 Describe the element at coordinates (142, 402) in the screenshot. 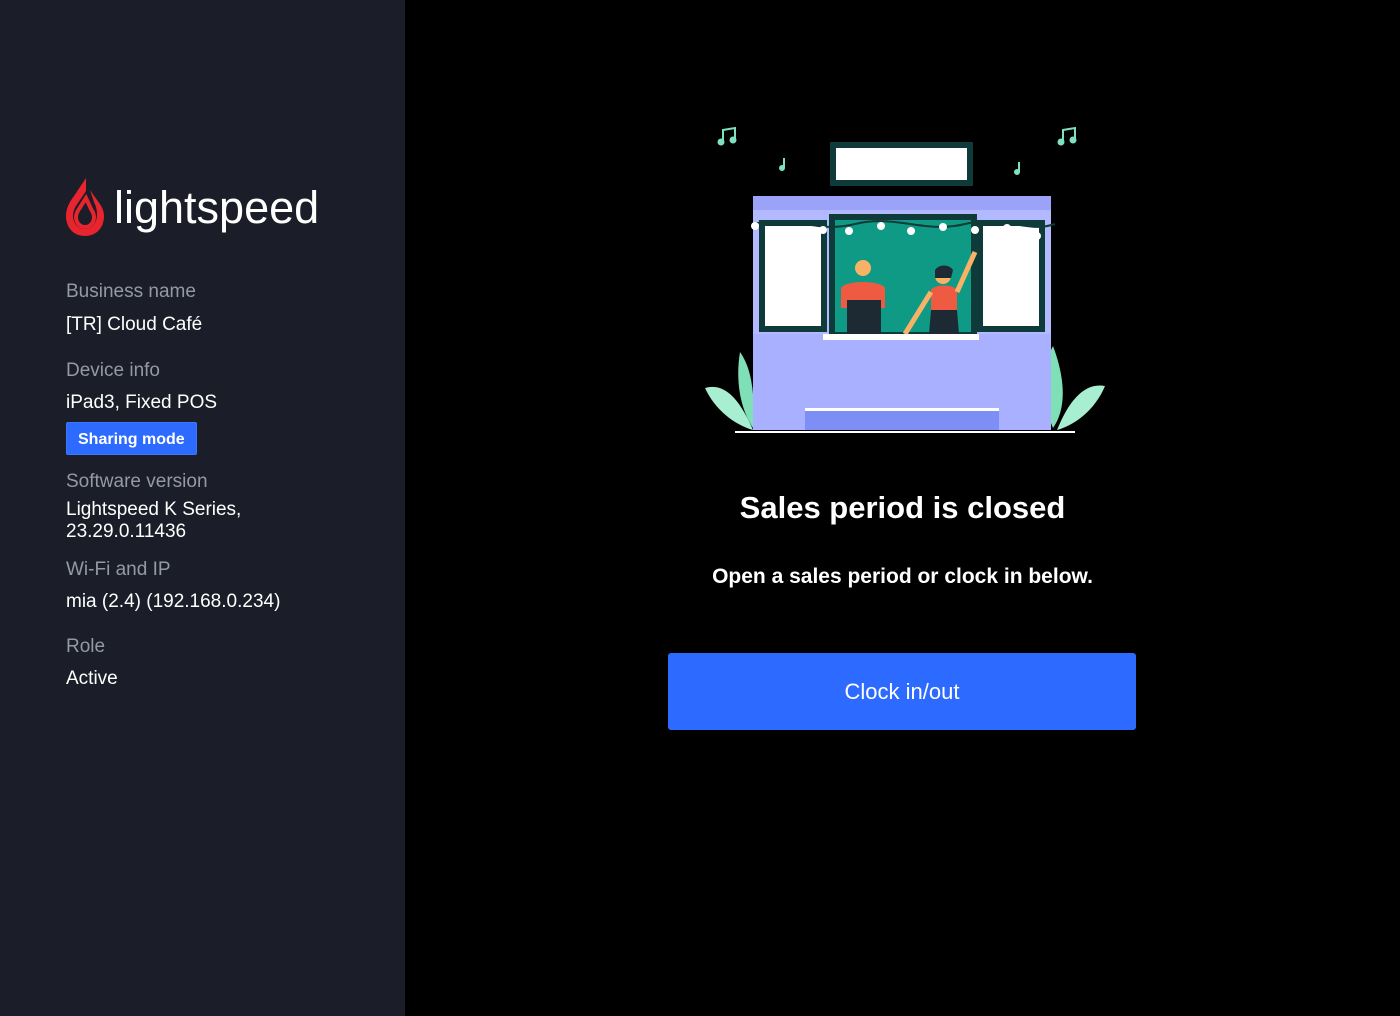

I see `device-info-value: iPad3, Fixed POS` at that location.